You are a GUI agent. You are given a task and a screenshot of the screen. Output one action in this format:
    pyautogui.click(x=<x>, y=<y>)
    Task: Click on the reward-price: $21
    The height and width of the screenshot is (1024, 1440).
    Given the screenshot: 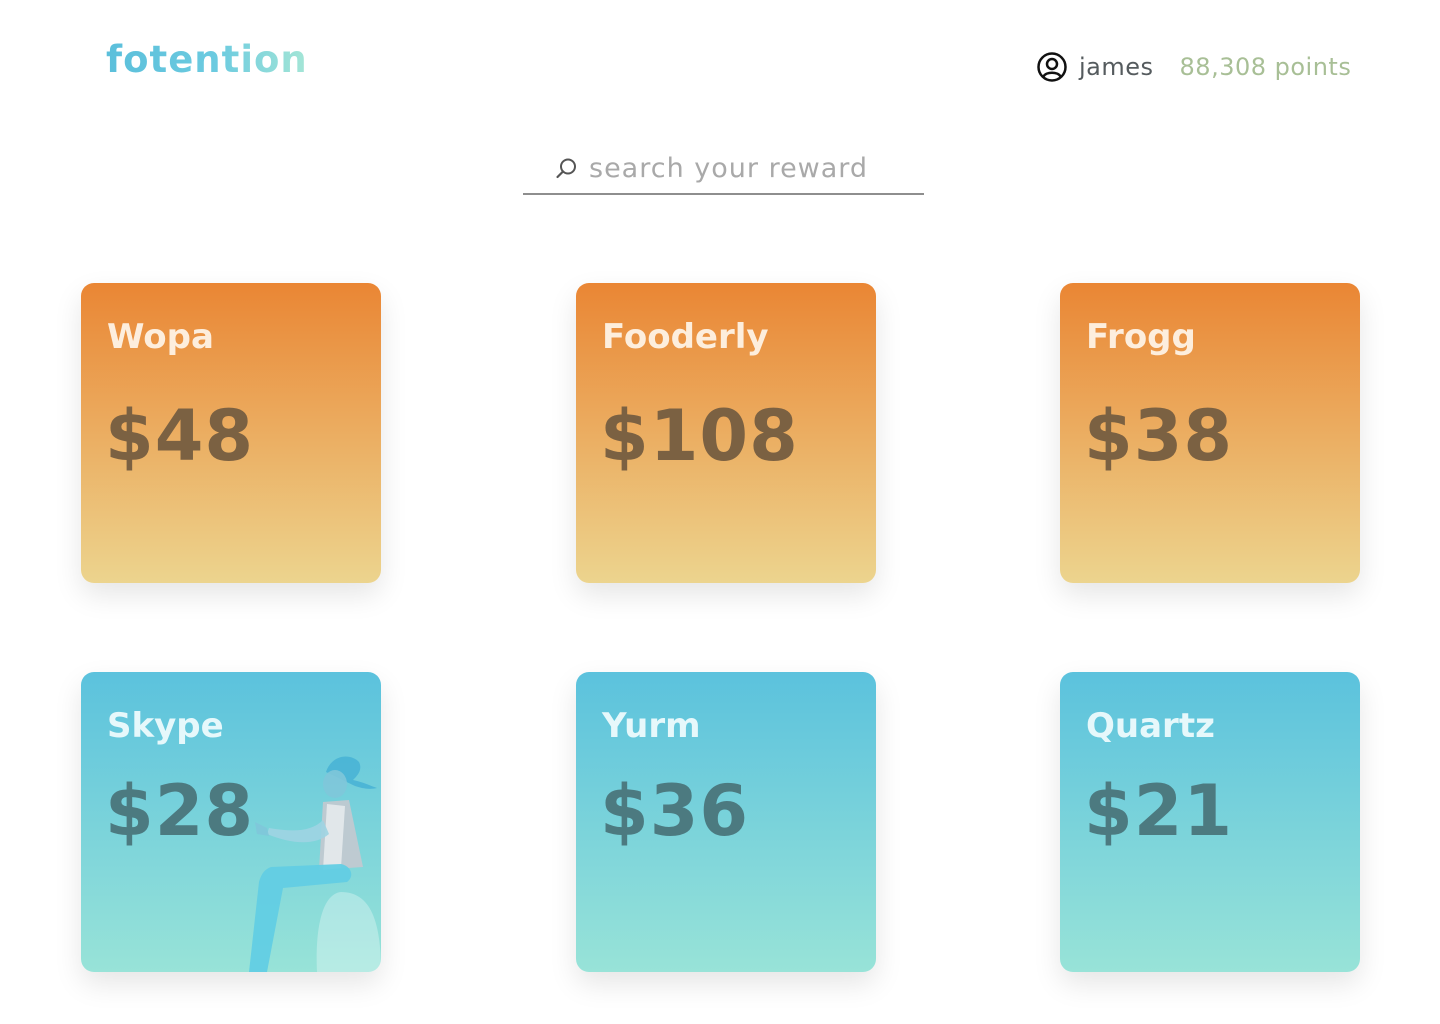 What is the action you would take?
    pyautogui.click(x=1159, y=811)
    